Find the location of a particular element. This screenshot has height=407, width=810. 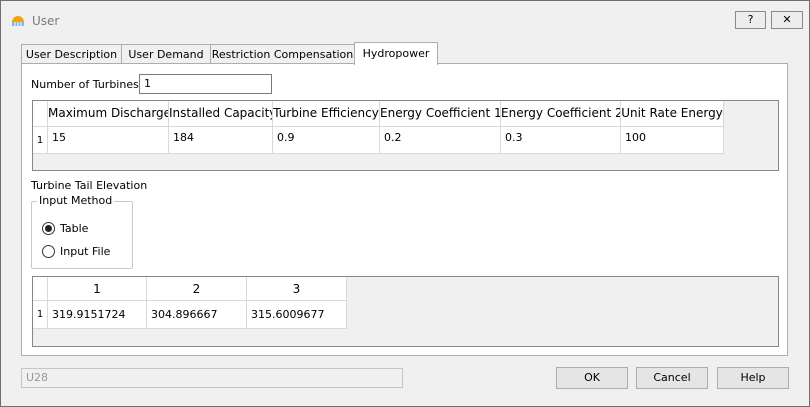

number-of-turbines-input: 1 is located at coordinates (205, 84).